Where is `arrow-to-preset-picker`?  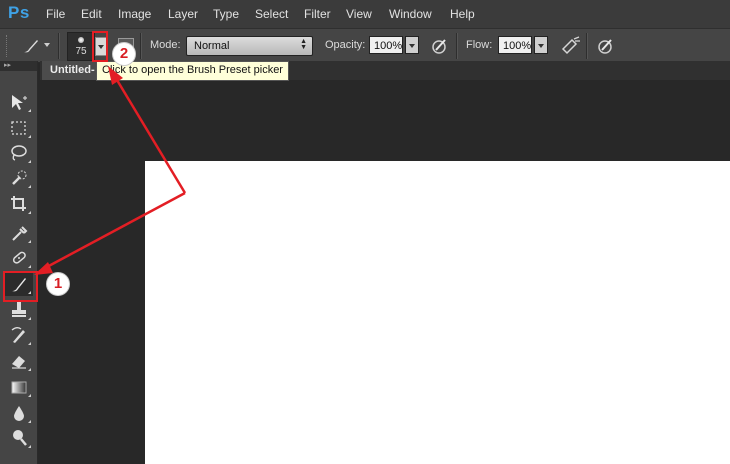 arrow-to-preset-picker is located at coordinates (151, 136).